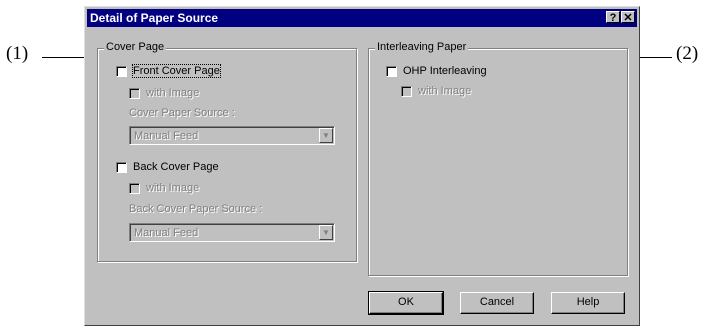  What do you see at coordinates (362, 18) in the screenshot?
I see `title-bar: Detail of Paper Source ? ✕` at bounding box center [362, 18].